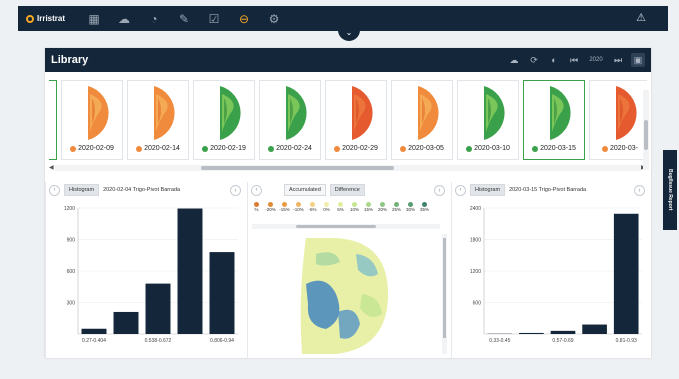  I want to click on thumbnail-caption: 2020-03-10, so click(488, 148).